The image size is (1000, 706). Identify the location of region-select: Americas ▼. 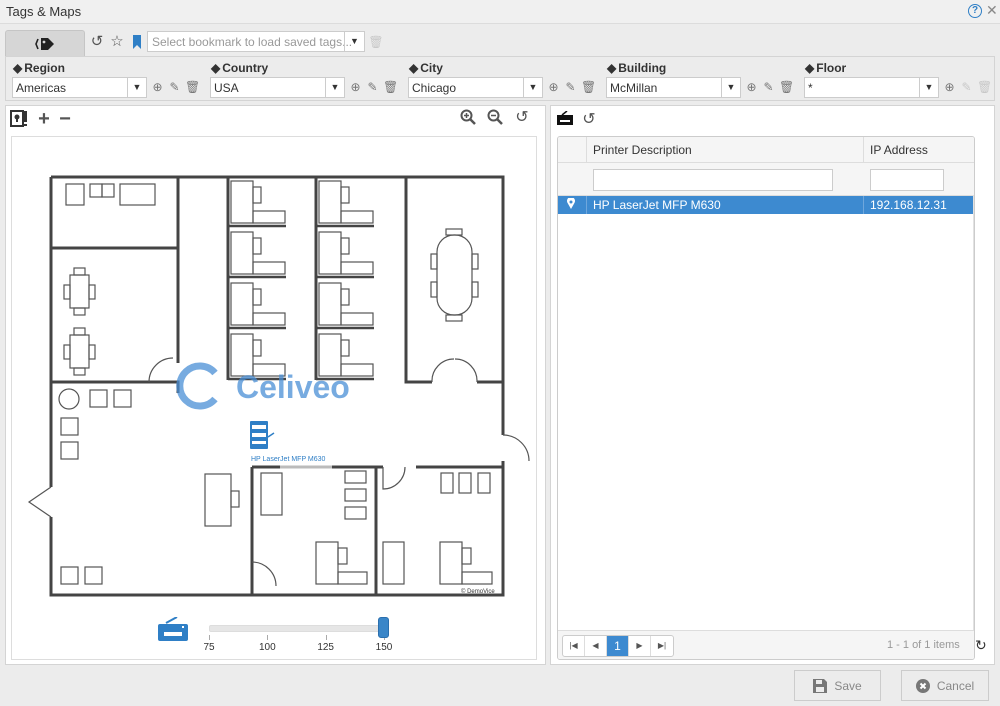
(79, 87).